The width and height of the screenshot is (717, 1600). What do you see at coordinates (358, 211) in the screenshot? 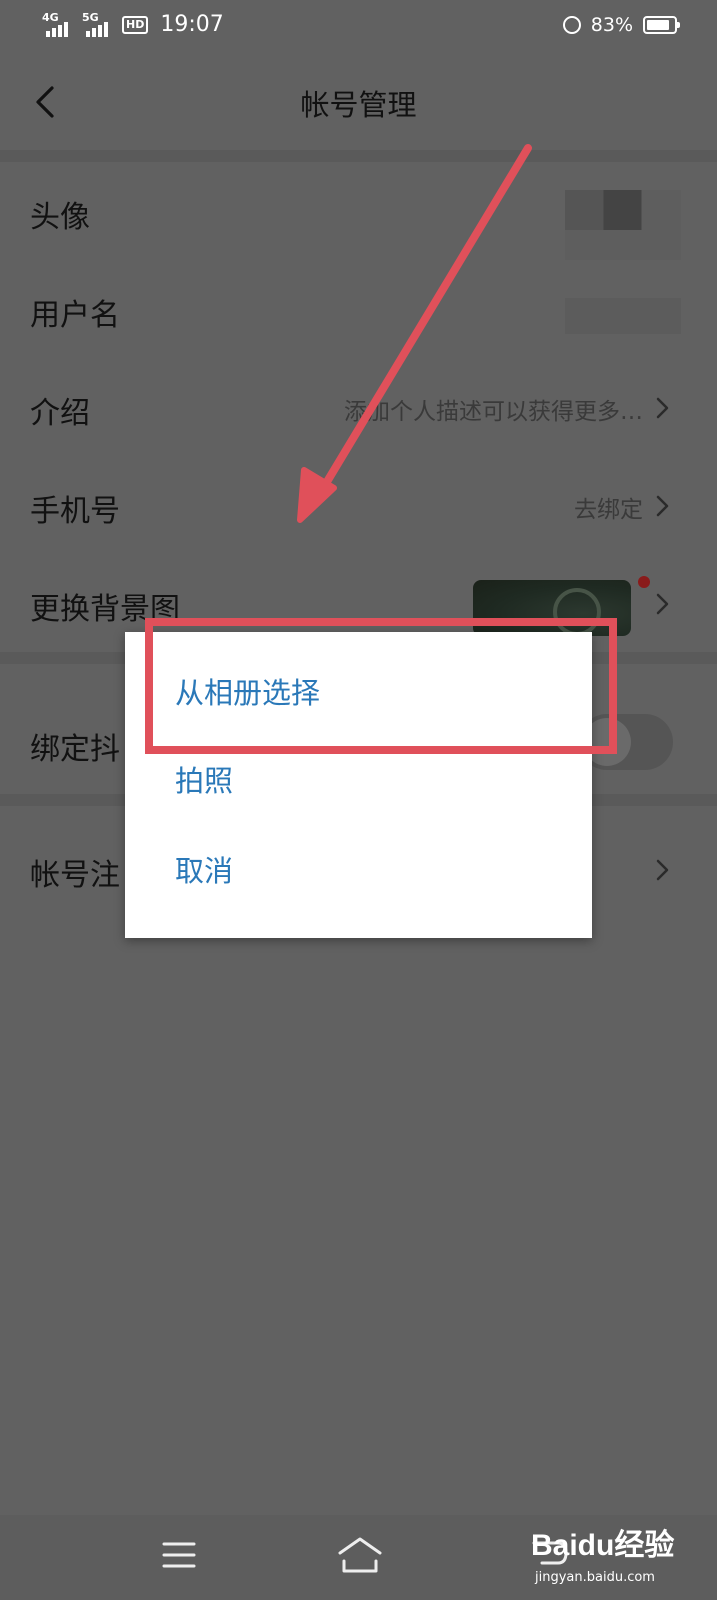
I see `row-avatar: 头像` at bounding box center [358, 211].